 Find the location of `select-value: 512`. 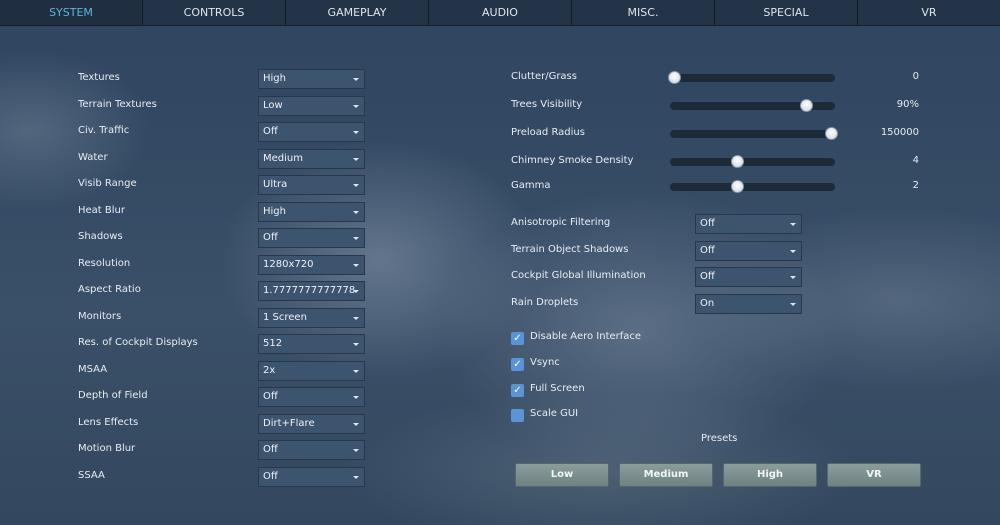

select-value: 512 is located at coordinates (273, 344).